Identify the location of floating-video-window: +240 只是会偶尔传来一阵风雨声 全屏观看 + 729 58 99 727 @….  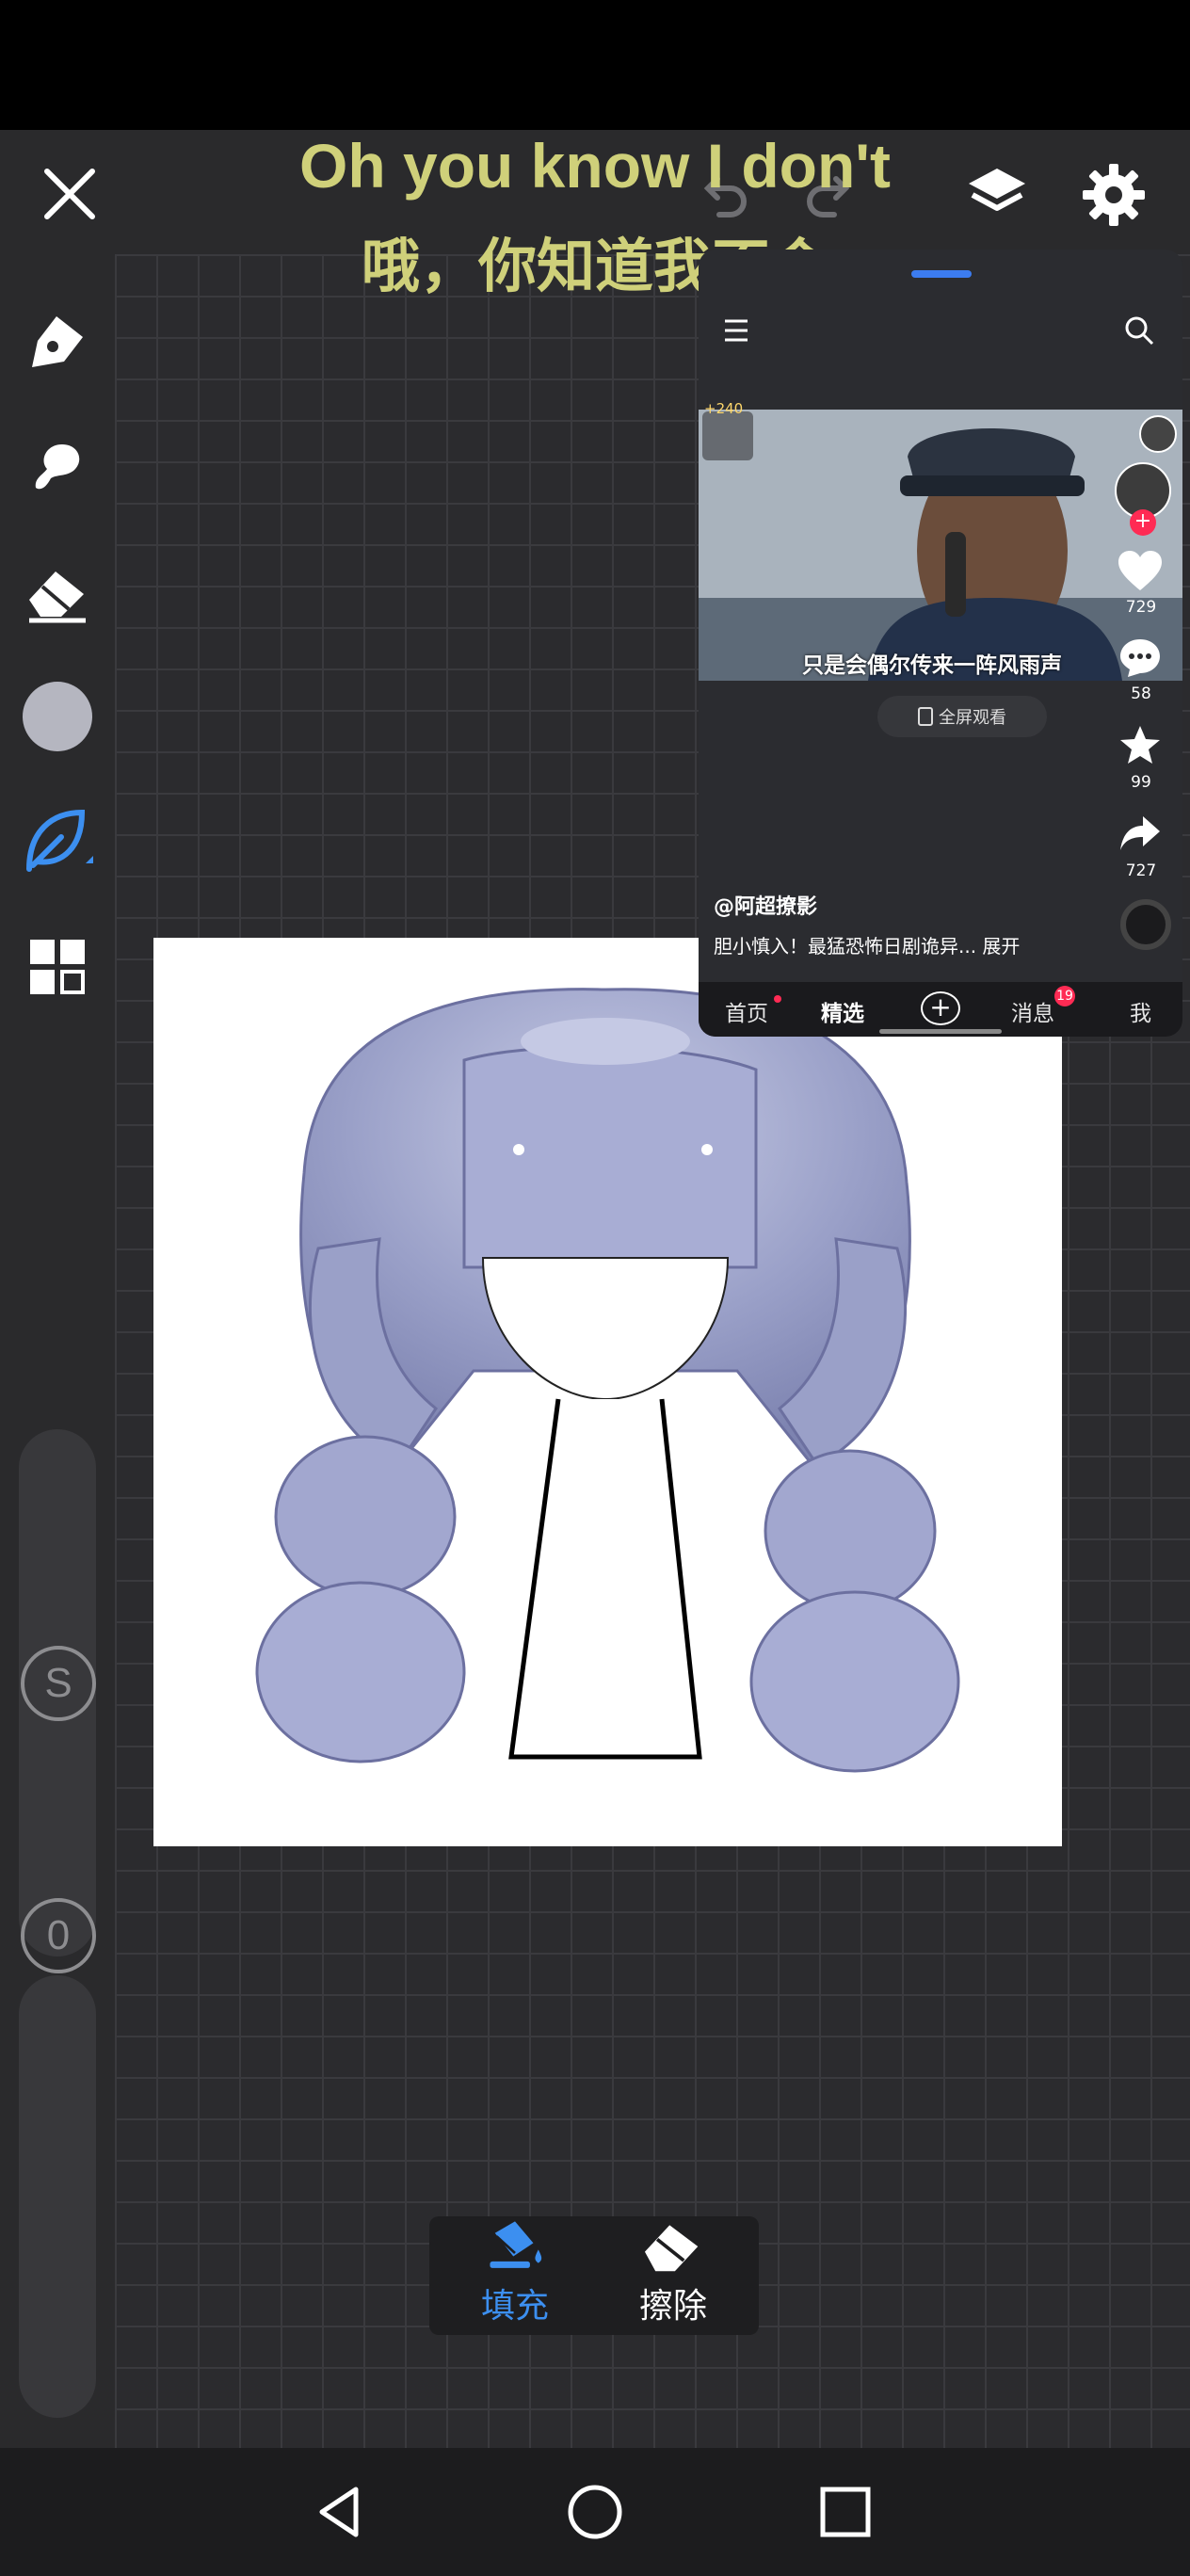
(941, 643).